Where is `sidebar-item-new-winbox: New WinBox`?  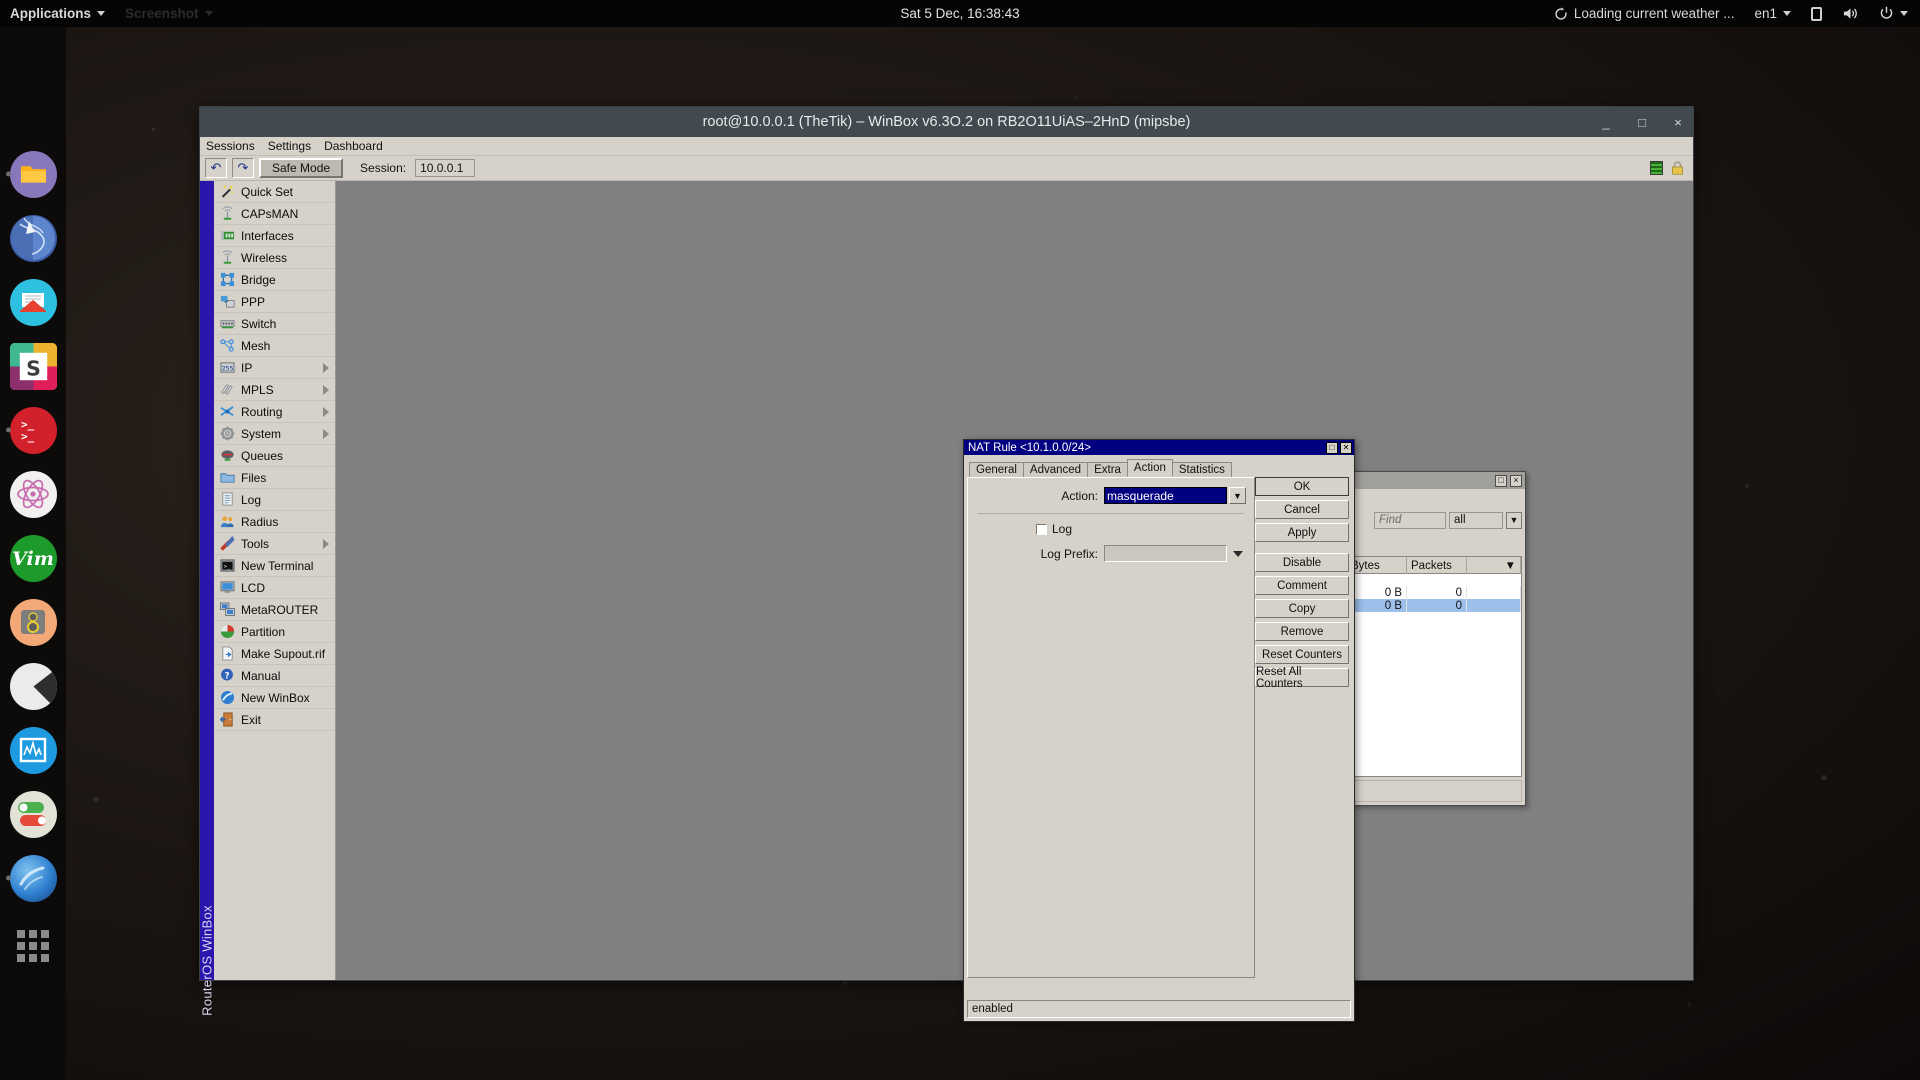
sidebar-item-new-winbox: New WinBox is located at coordinates (274, 698).